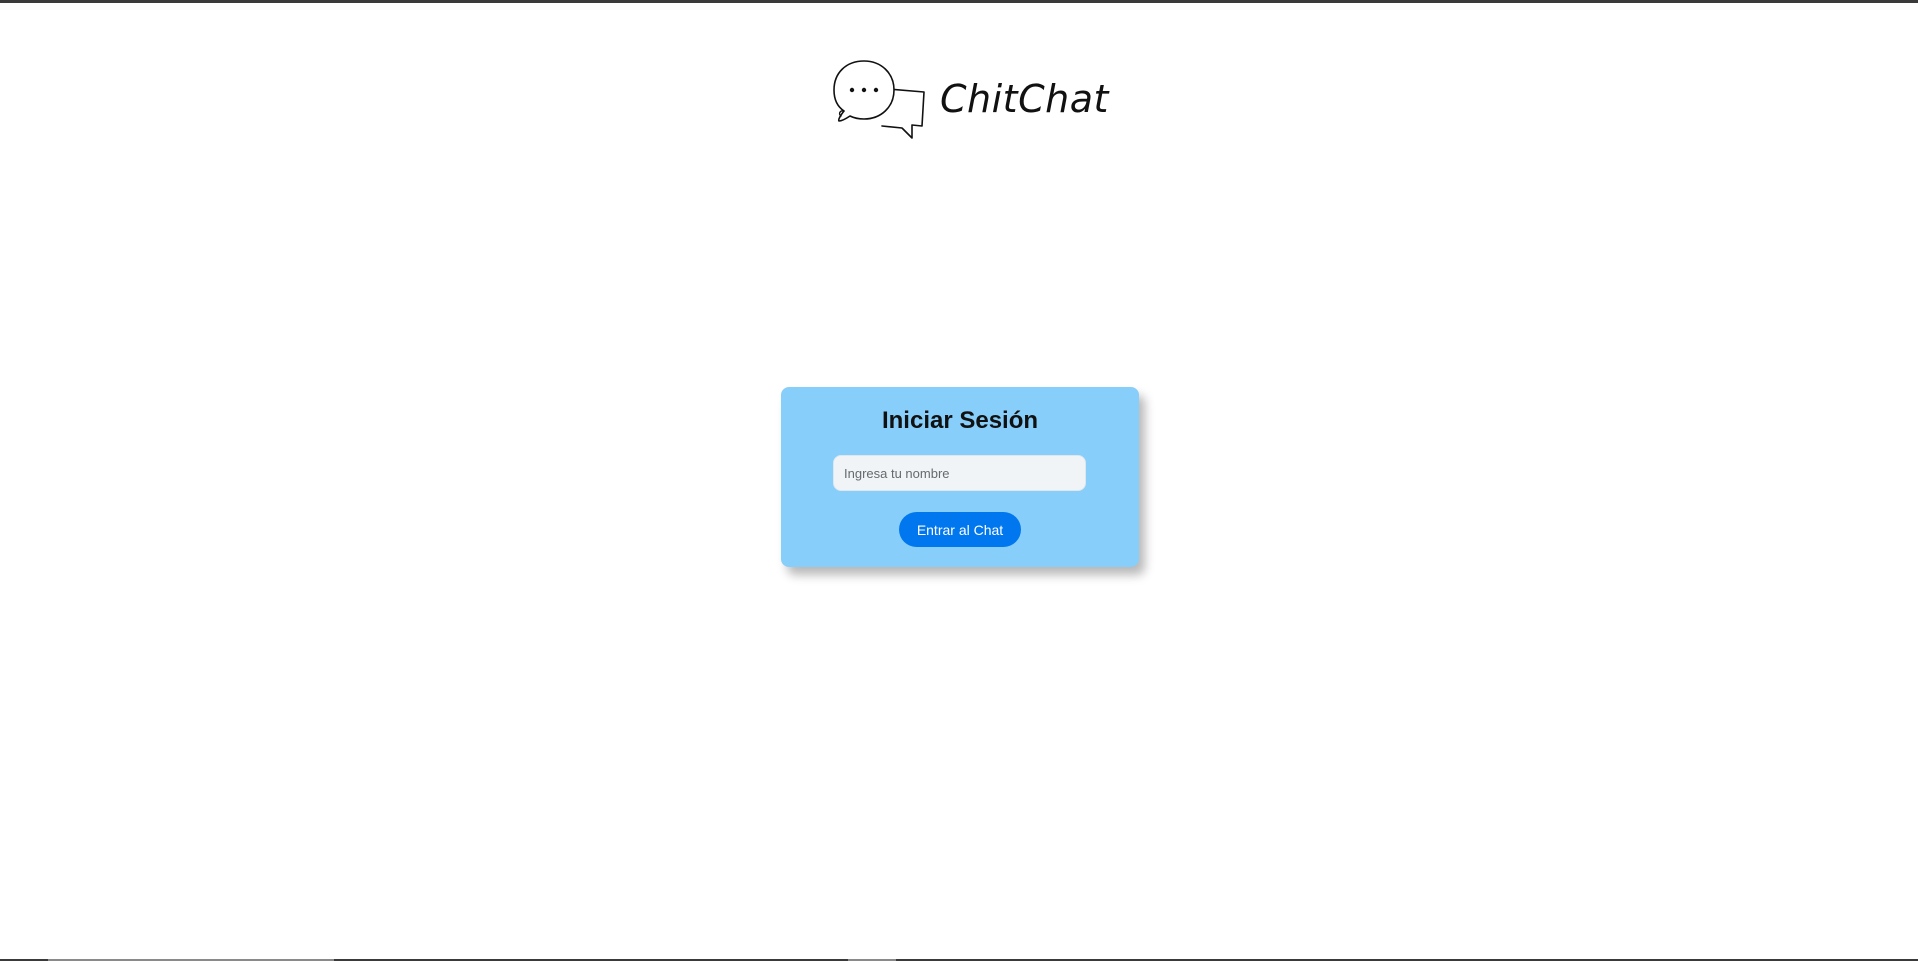 The image size is (1918, 961). Describe the element at coordinates (878, 99) in the screenshot. I see `chat-bubbles-icon` at that location.